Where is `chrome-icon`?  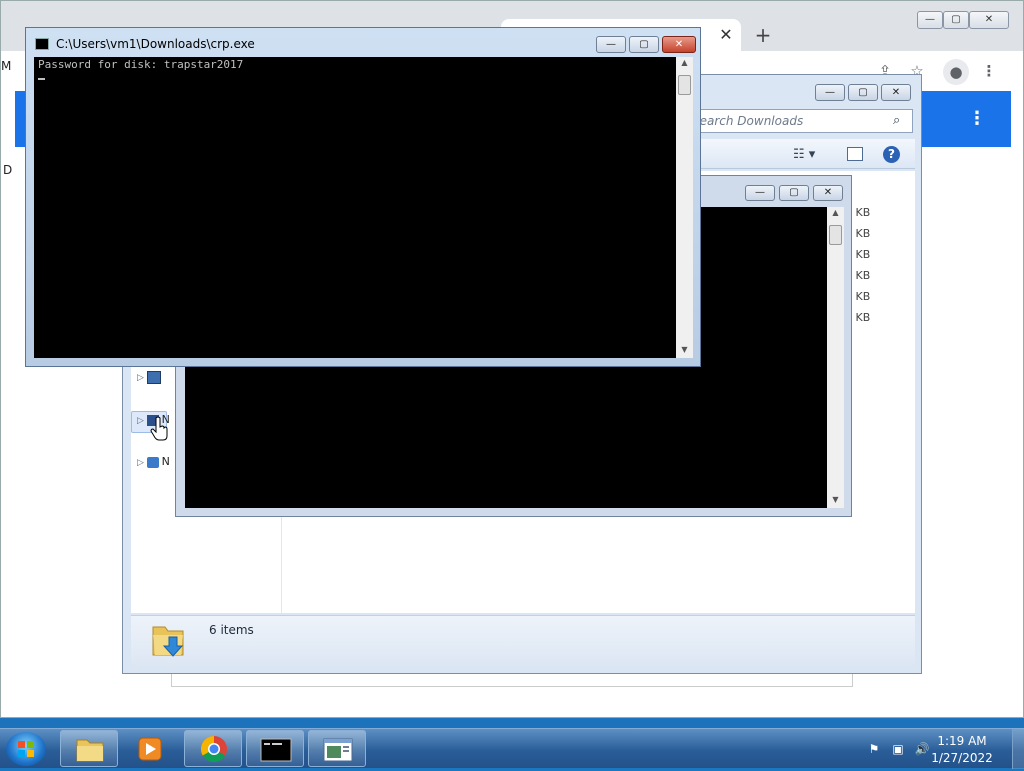 chrome-icon is located at coordinates (213, 749).